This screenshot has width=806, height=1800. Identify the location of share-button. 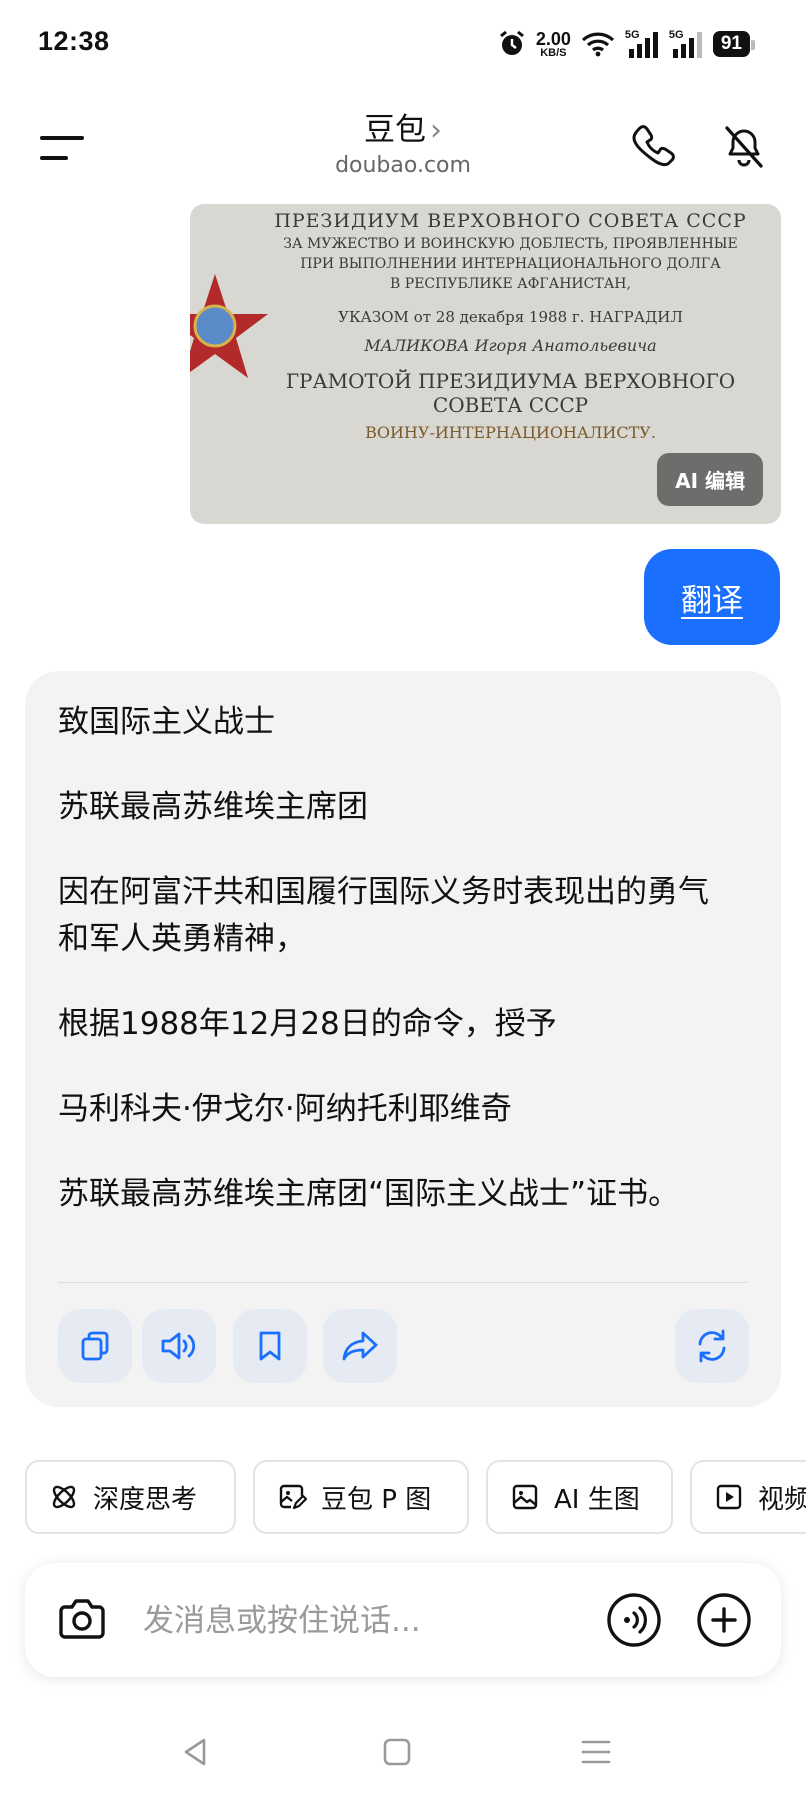
(360, 1346).